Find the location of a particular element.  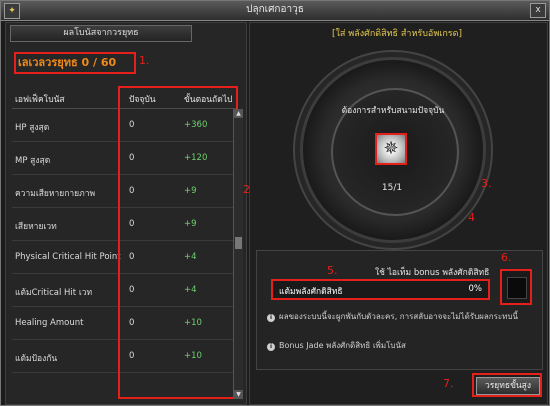

use-bonus-item-label: ใช้ ไอเท็ม bonus พลังศักดิสิทธิ is located at coordinates (432, 273).